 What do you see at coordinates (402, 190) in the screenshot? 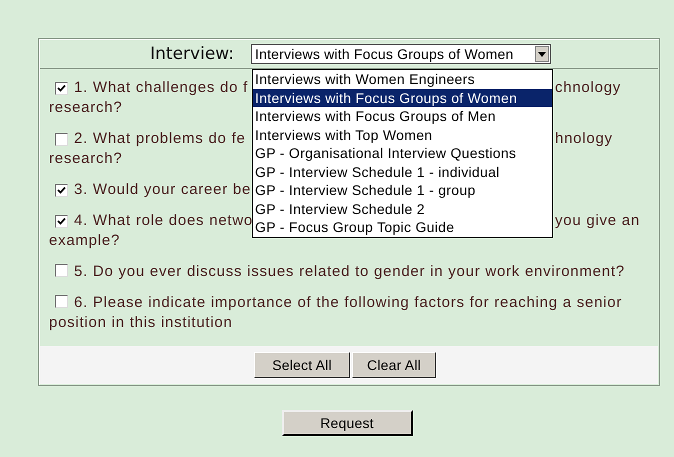
I see `dropdown-option: GP - Interview Schedule 1 - group` at bounding box center [402, 190].